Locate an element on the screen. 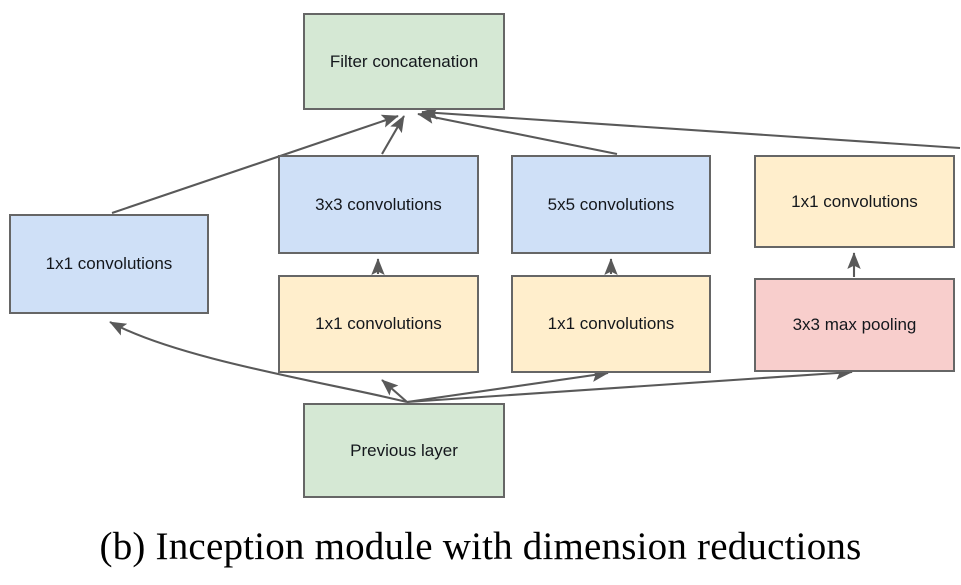 The width and height of the screenshot is (961, 585). node-filter-concatenation: Filter concatenation is located at coordinates (404, 61).